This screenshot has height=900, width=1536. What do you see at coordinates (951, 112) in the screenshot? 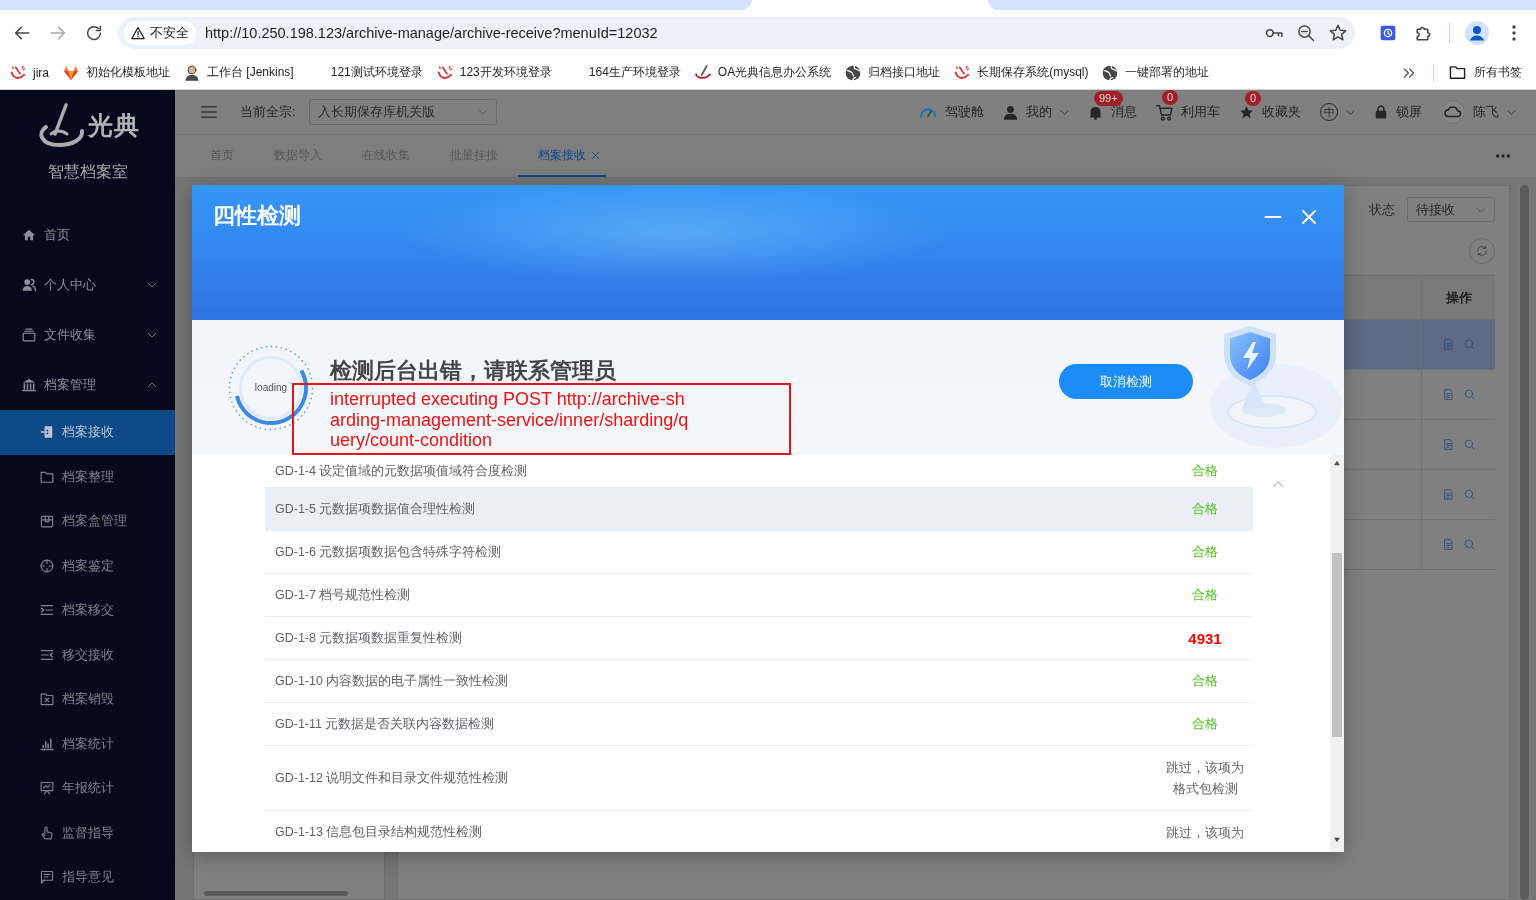
I see `header-link: 驾驶舱` at bounding box center [951, 112].